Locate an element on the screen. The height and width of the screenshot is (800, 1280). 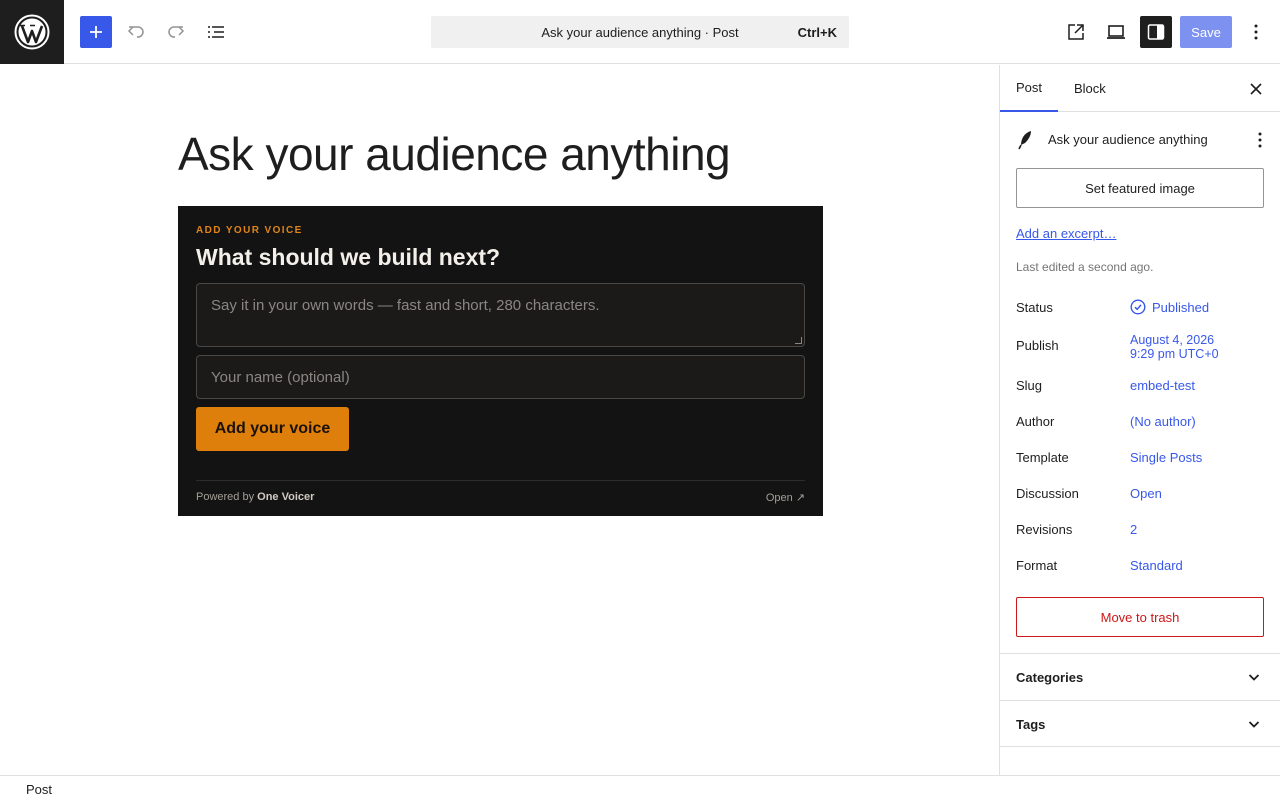
post-summary-title: Ask your audience anything is located at coordinates (1128, 139).